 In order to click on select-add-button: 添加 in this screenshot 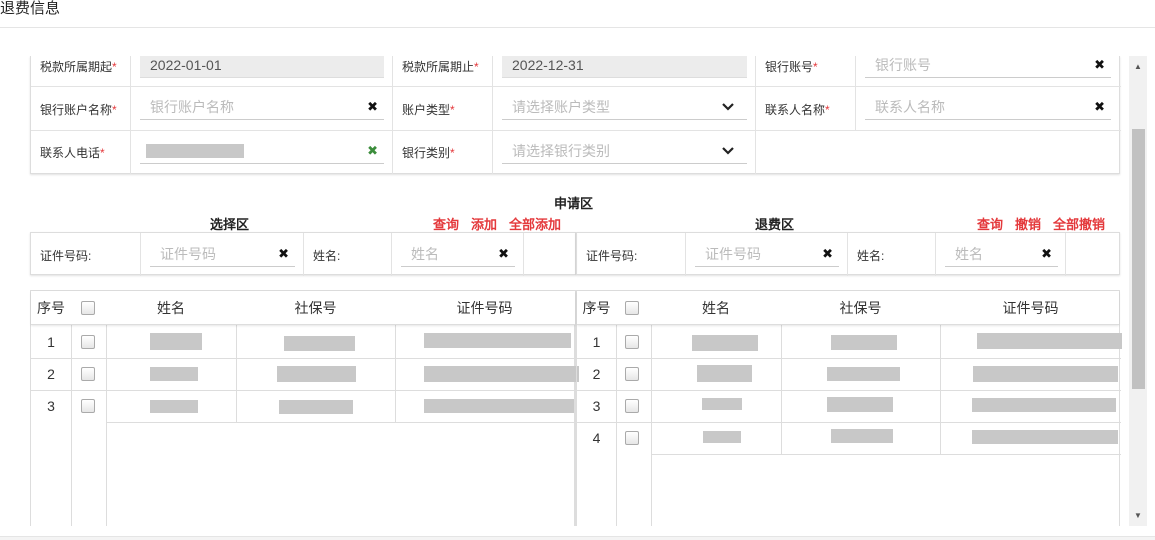, I will do `click(484, 223)`.